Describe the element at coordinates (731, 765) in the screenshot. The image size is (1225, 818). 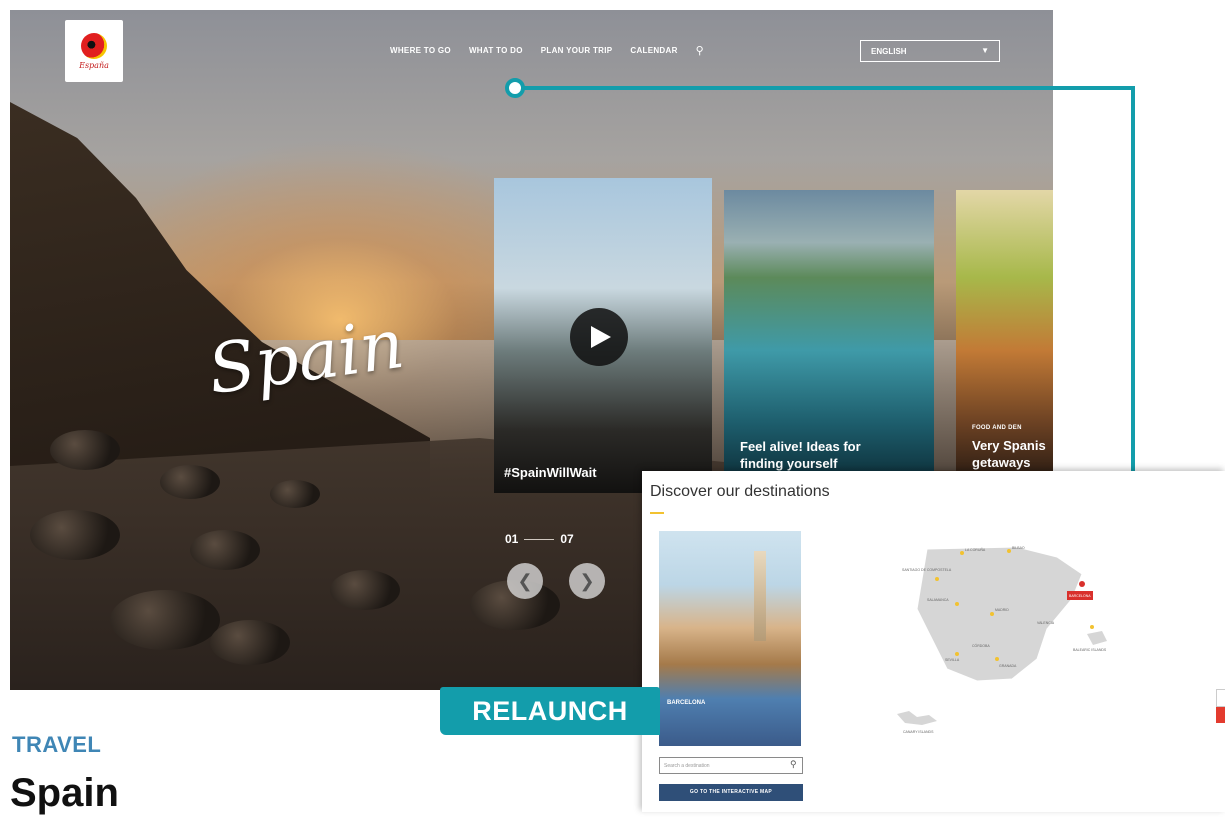
I see `destination-search-input: Search a destination` at that location.